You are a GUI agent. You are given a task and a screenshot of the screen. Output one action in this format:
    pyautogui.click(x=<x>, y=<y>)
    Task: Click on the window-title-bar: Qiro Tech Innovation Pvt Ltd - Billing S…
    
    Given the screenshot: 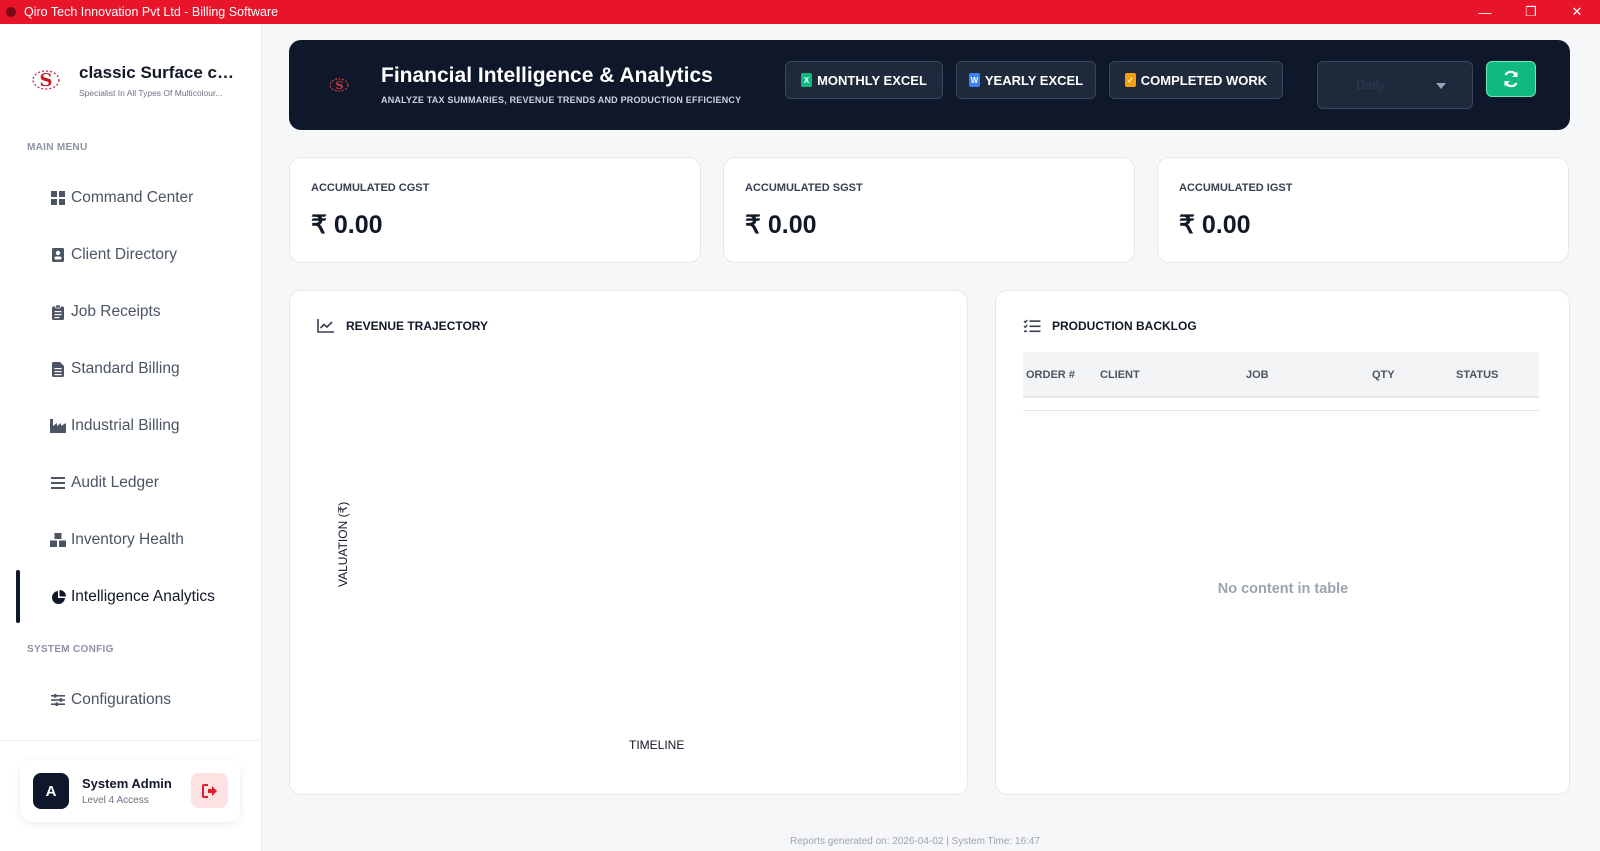 What is the action you would take?
    pyautogui.click(x=800, y=12)
    